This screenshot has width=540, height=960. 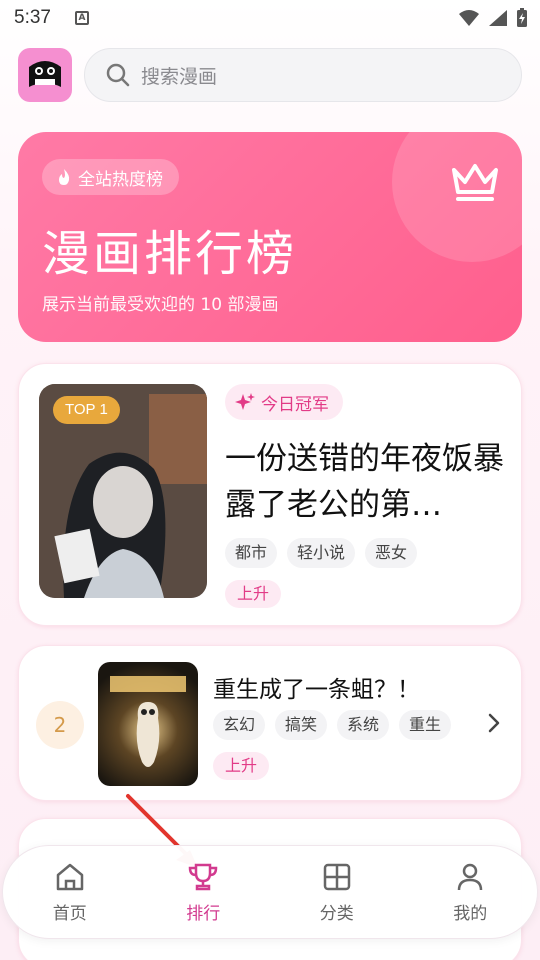 I want to click on nav-item-profile: 我的, so click(x=470, y=892).